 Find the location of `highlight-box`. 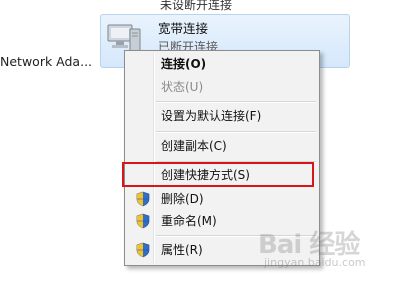

highlight-box is located at coordinates (218, 174).